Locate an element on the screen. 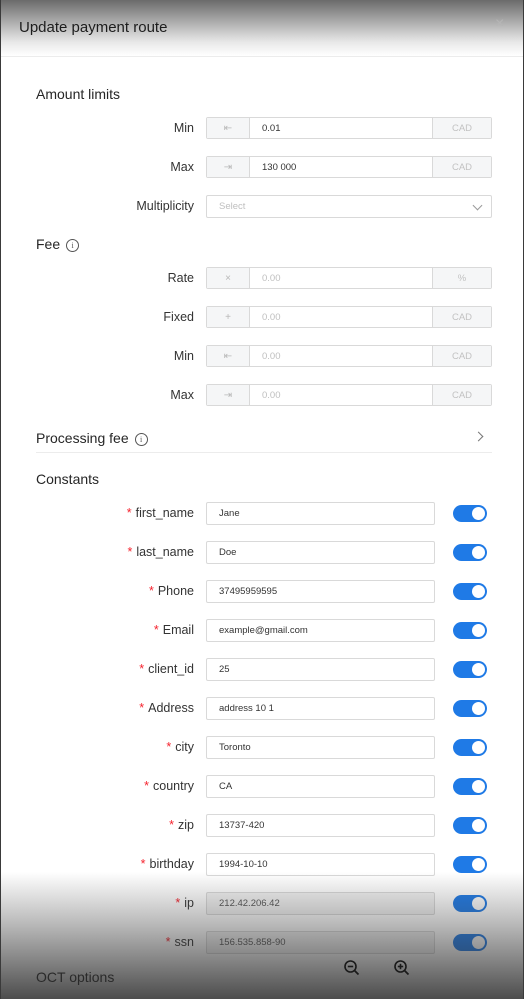 This screenshot has width=524, height=999. constant-label-text: ip is located at coordinates (189, 903).